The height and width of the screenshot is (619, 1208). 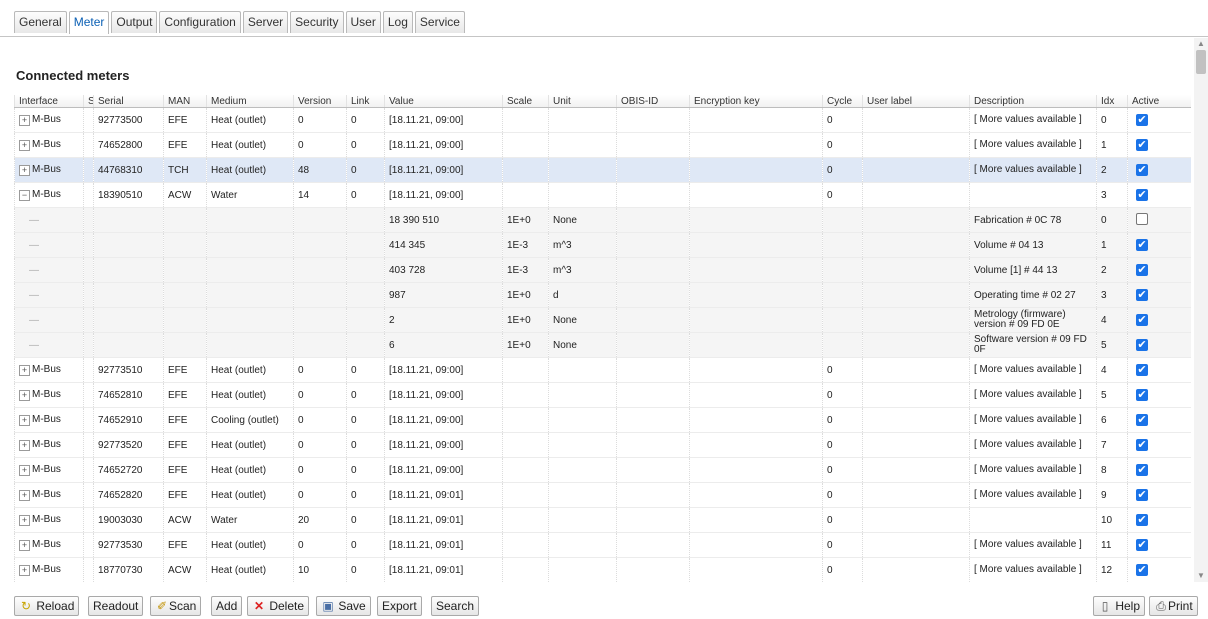 I want to click on tab-security: Security, so click(x=317, y=22).